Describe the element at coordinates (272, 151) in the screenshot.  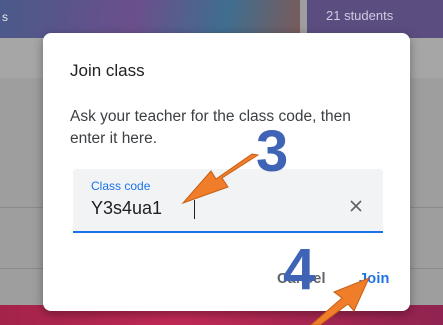
I see `step-number: 3` at that location.